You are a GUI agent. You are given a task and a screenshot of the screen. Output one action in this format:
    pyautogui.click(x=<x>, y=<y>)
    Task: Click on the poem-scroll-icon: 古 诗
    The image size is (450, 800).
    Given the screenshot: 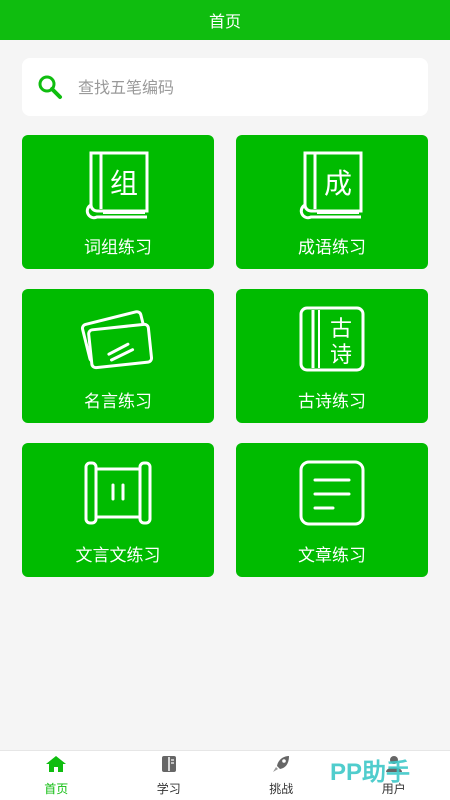 What is the action you would take?
    pyautogui.click(x=332, y=339)
    